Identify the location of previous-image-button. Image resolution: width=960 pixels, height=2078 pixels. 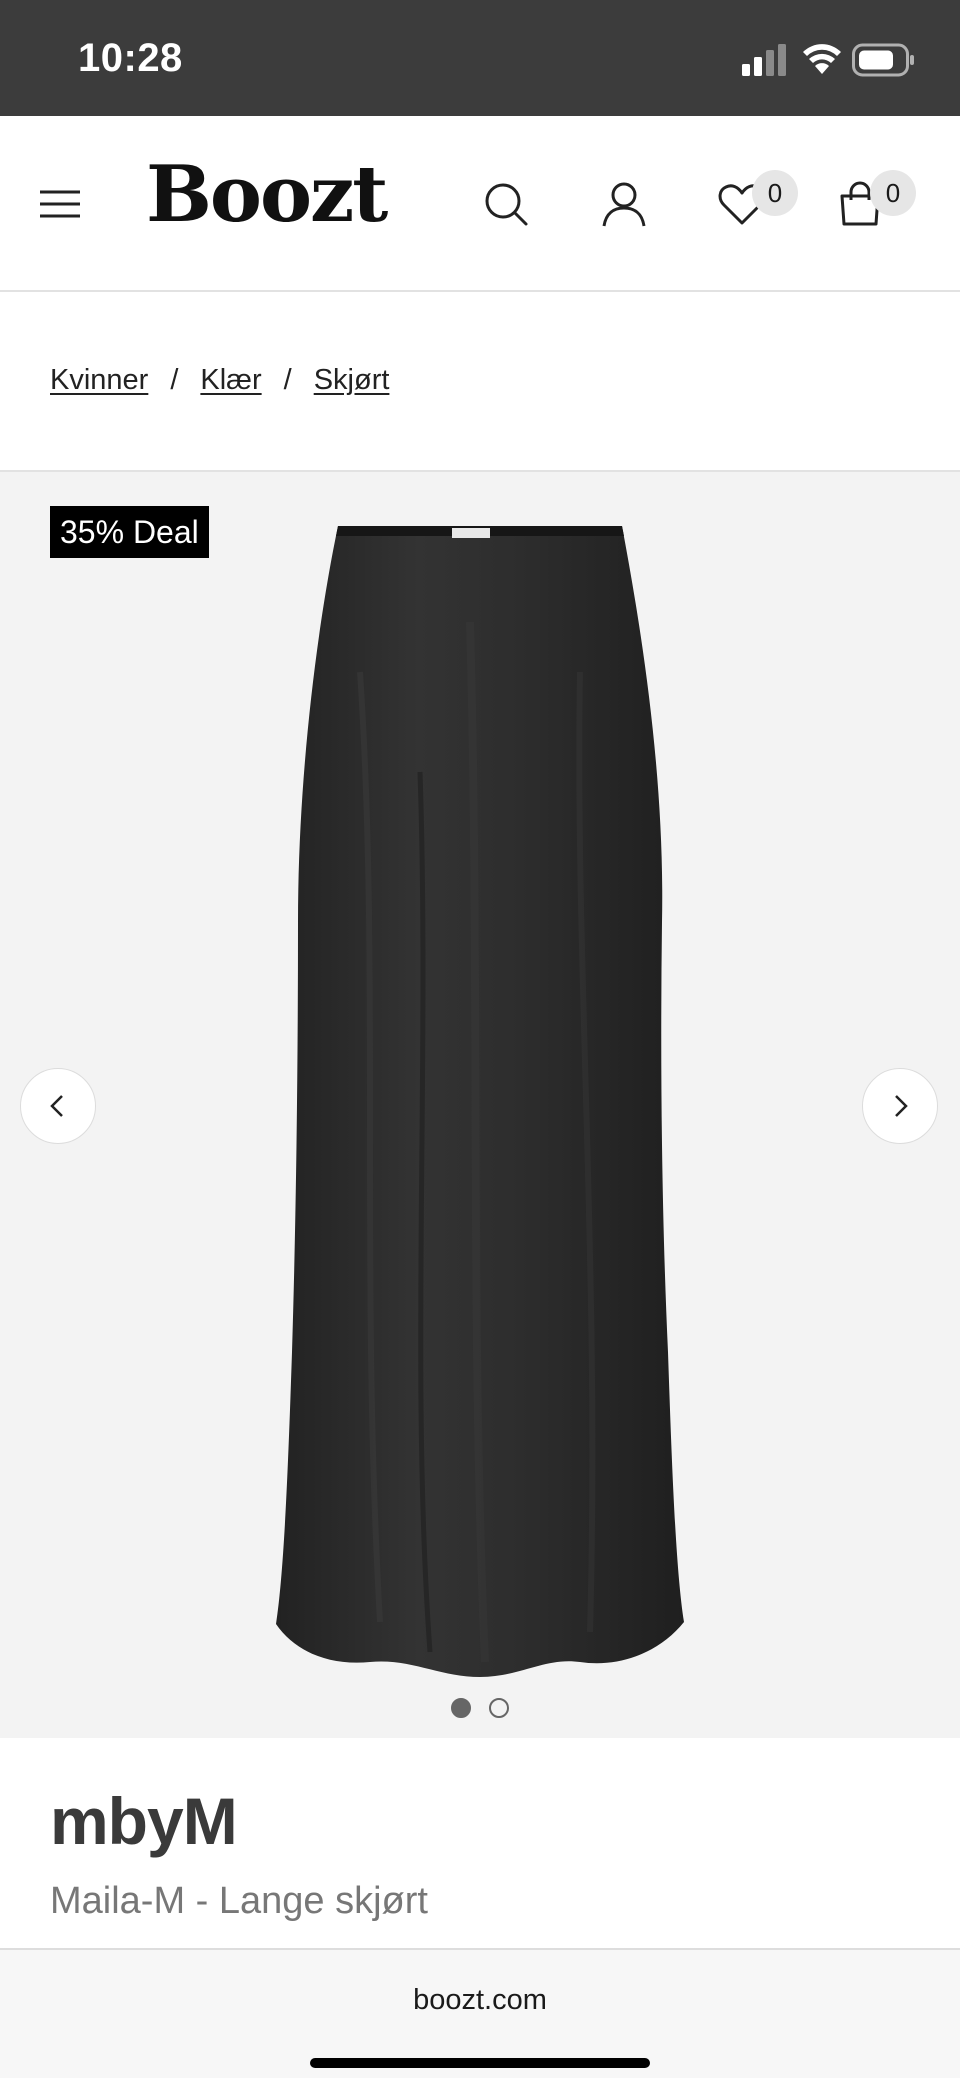
(58, 1106).